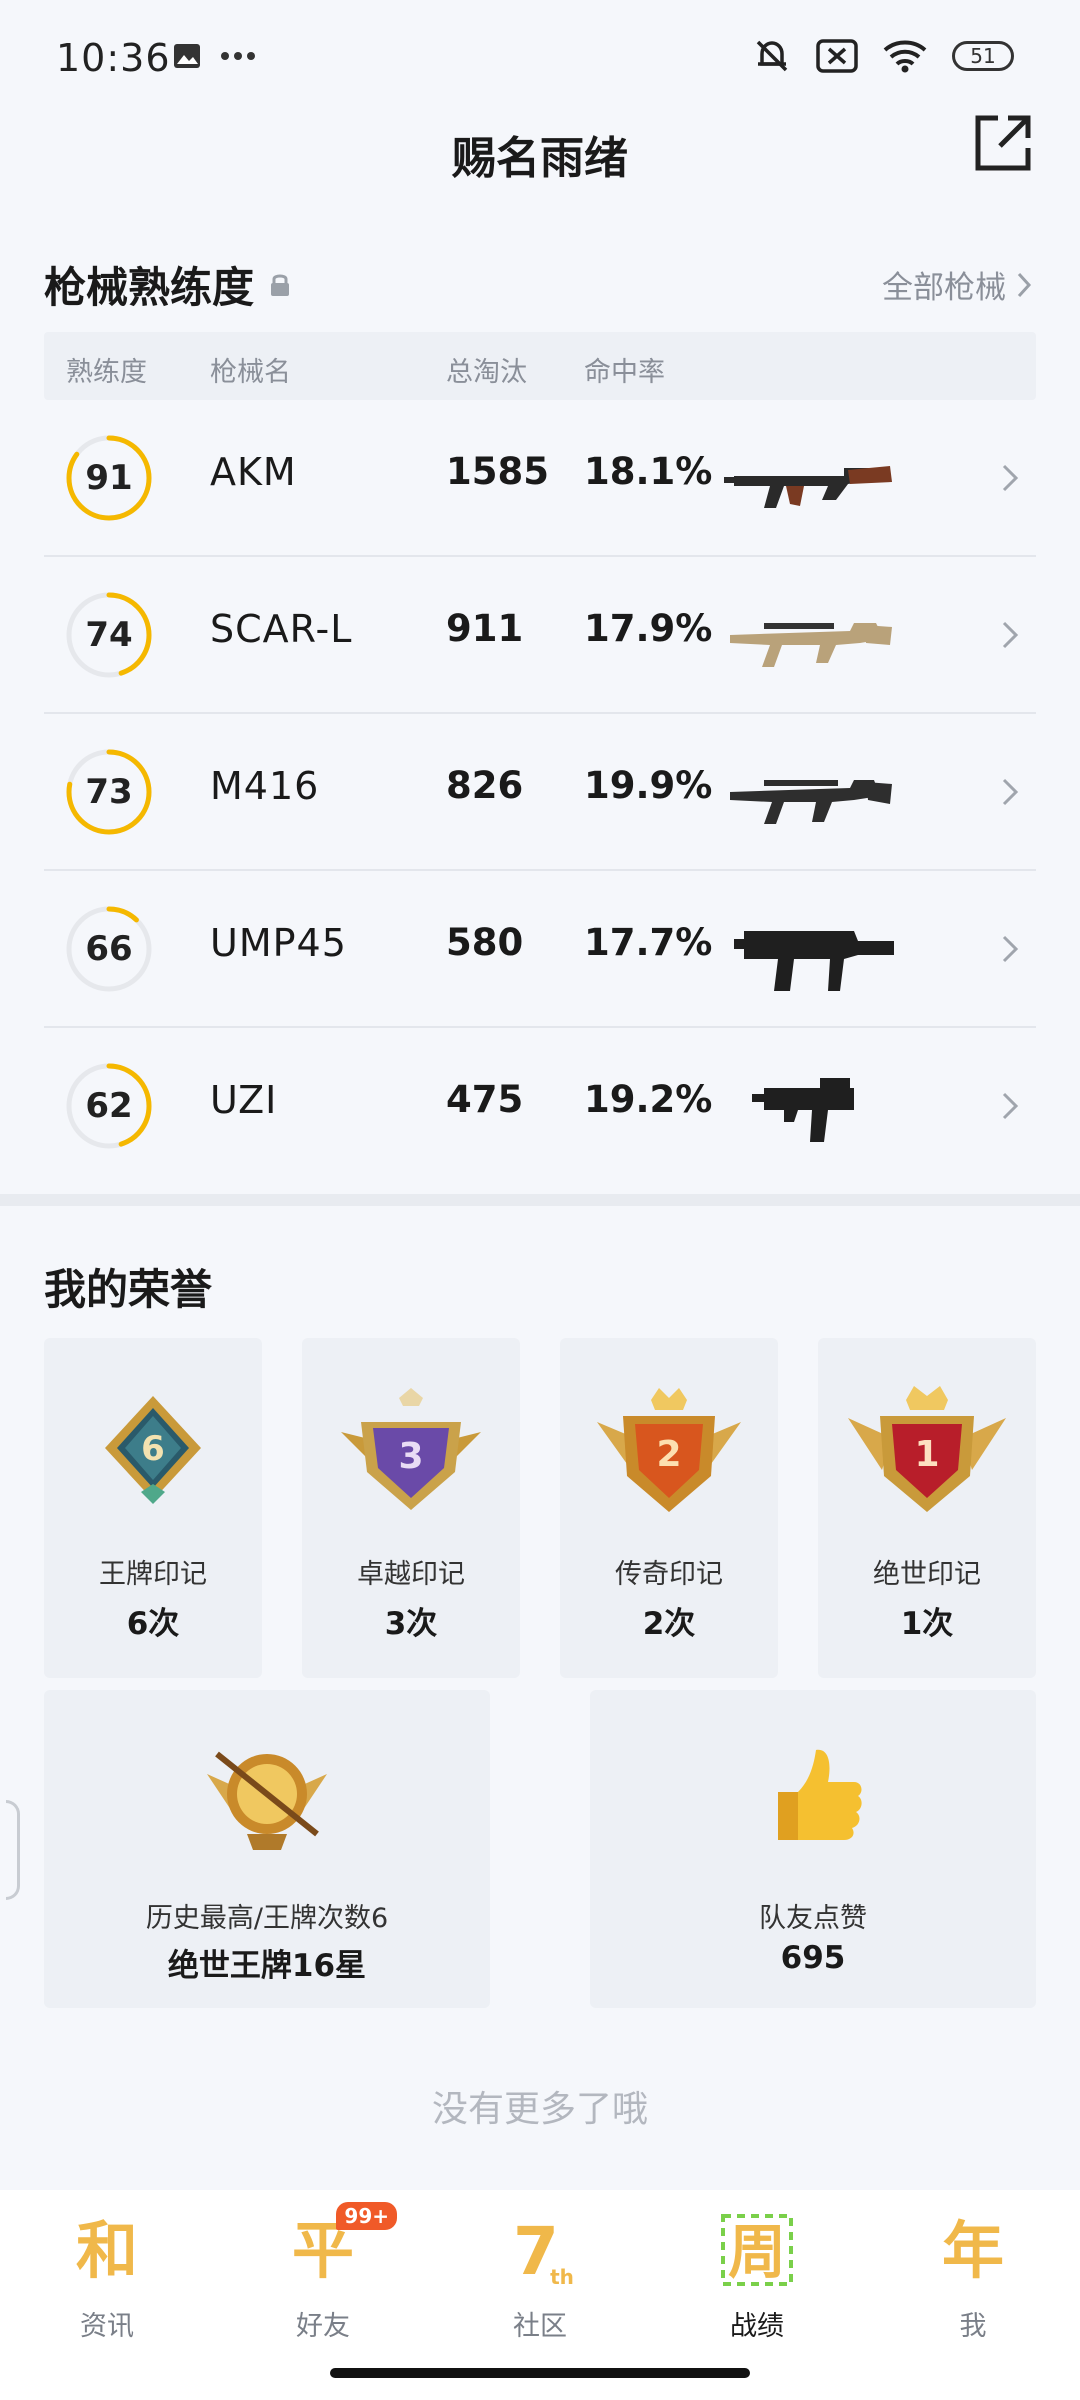 Image resolution: width=1080 pixels, height=2400 pixels. What do you see at coordinates (214, 56) in the screenshot?
I see `status-left-icons` at bounding box center [214, 56].